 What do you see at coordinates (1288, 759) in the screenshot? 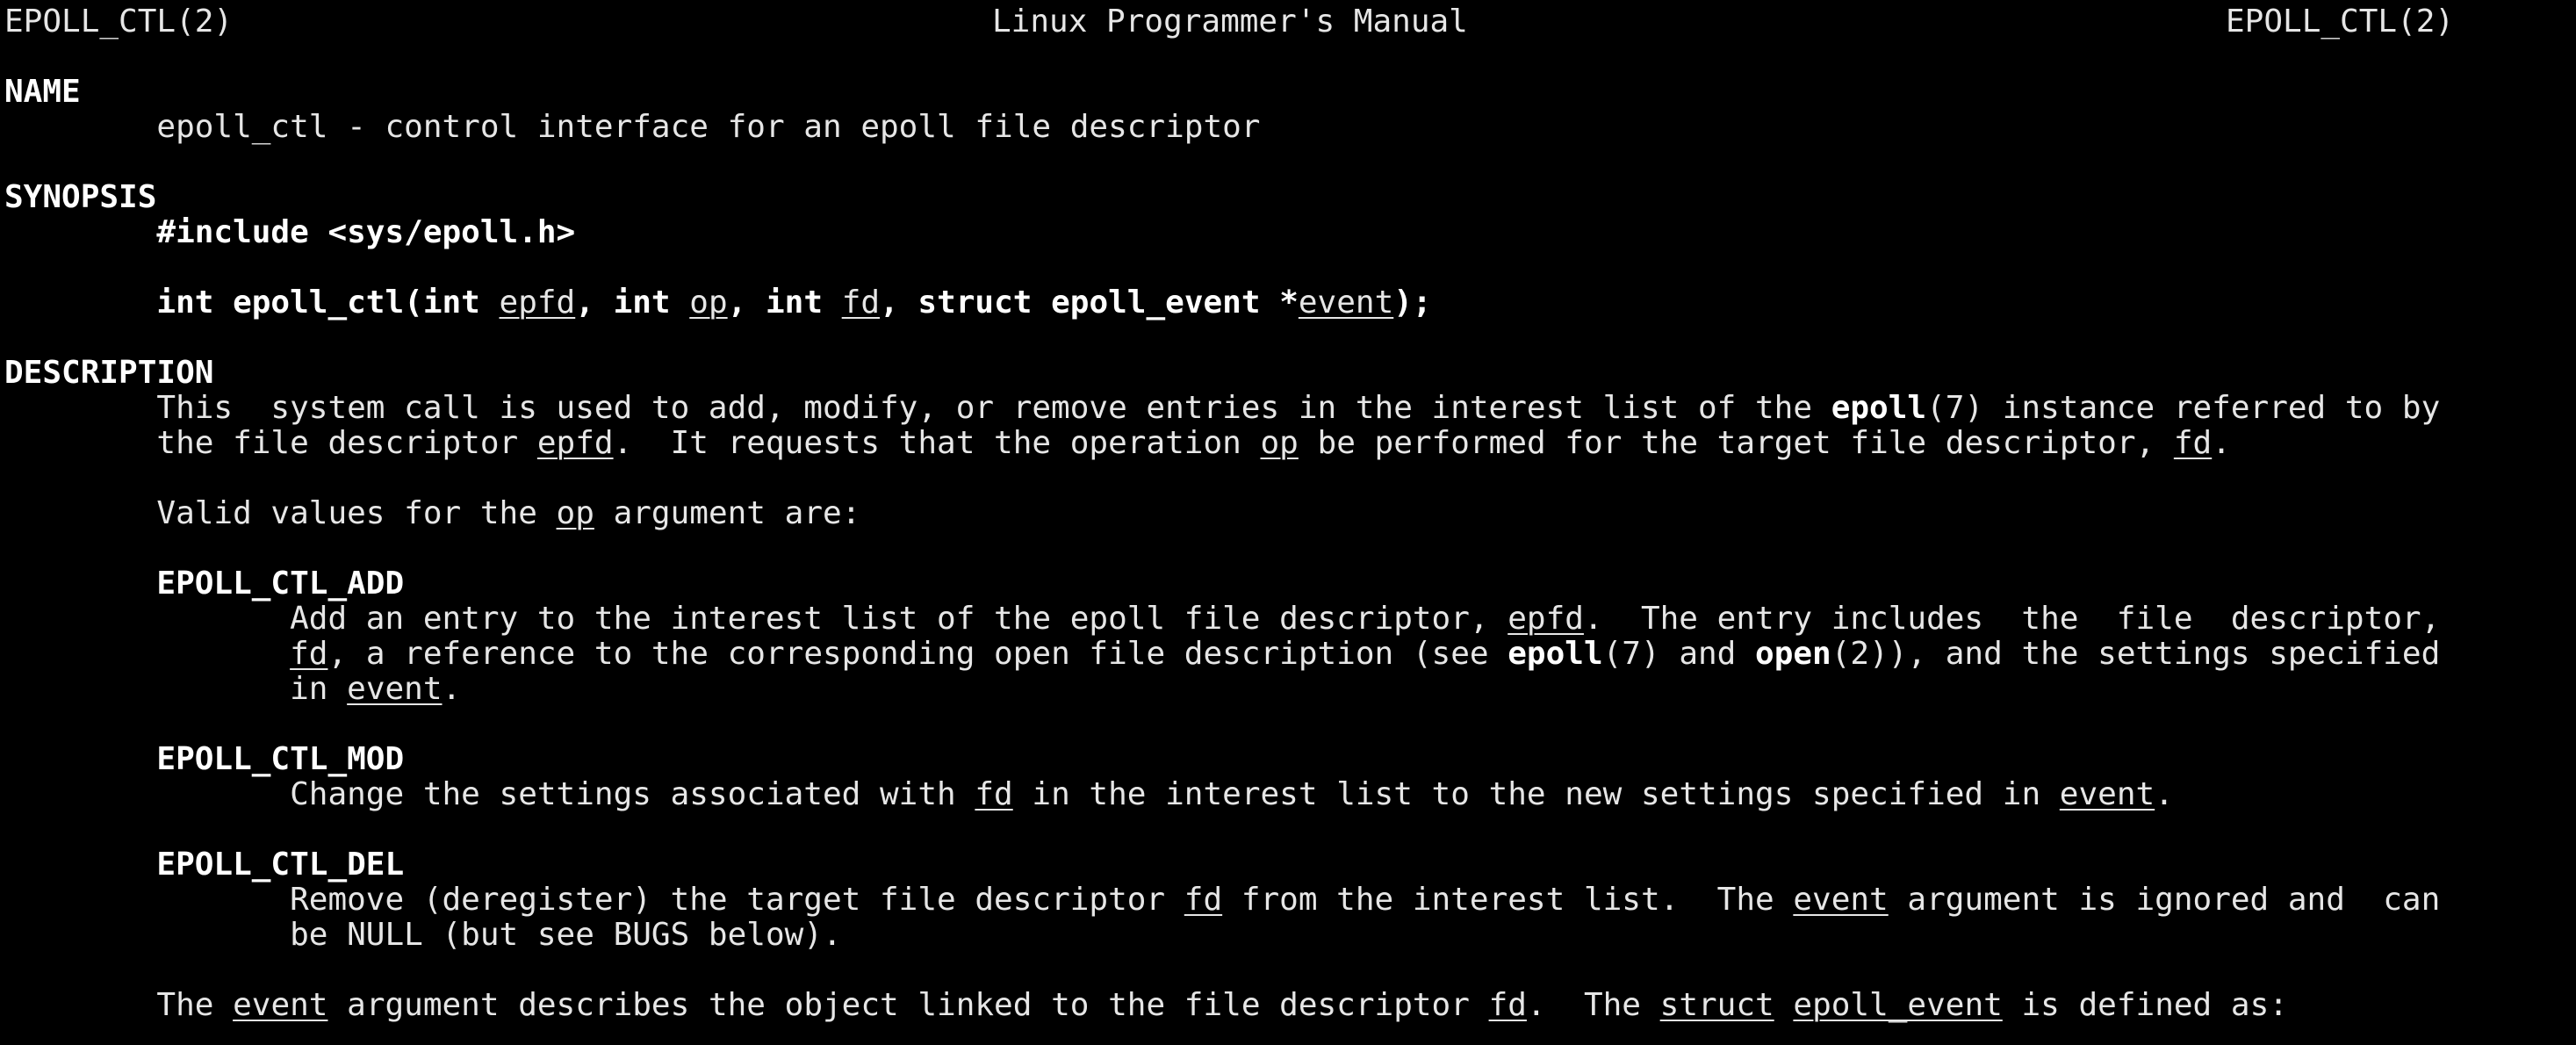
I see `term-epoll-ctl-mod: EPOLL_CTL_MOD` at bounding box center [1288, 759].